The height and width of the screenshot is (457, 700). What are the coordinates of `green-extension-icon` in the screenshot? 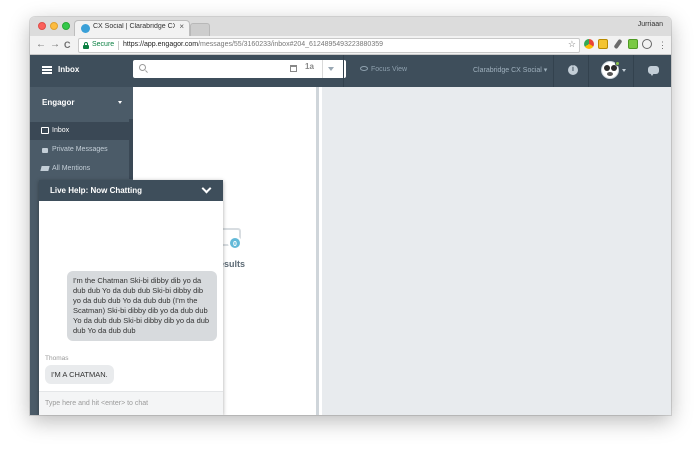 It's located at (633, 44).